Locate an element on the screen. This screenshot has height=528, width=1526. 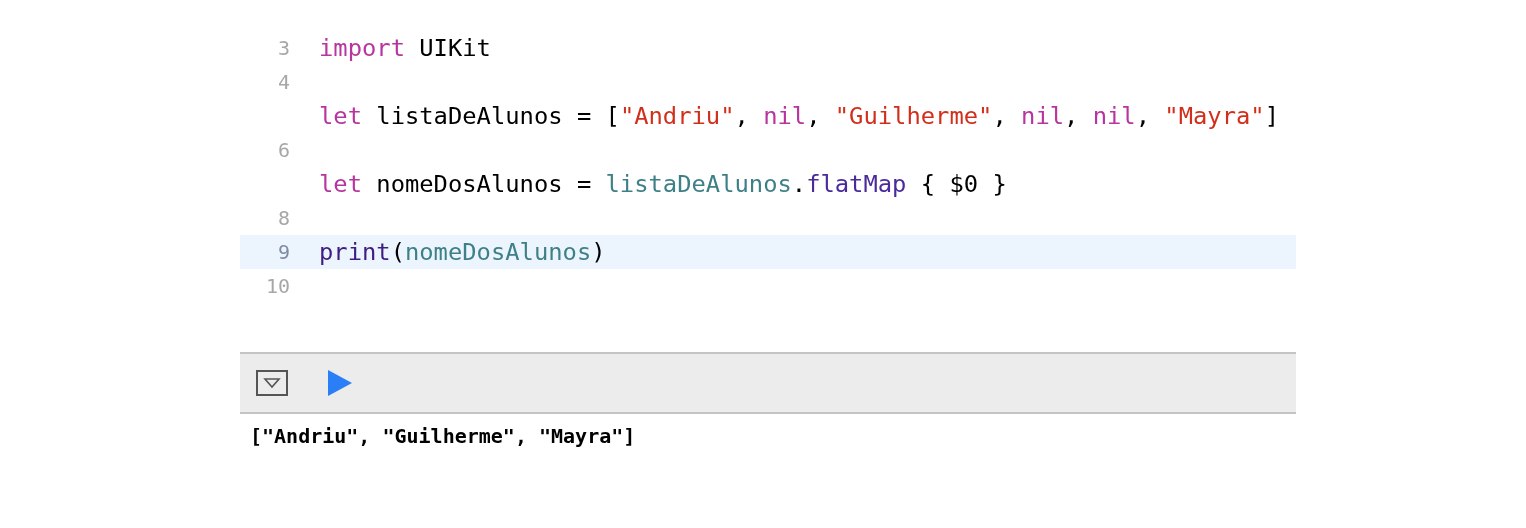
code-line: print(nomeDosAlunos) is located at coordinates (462, 252).